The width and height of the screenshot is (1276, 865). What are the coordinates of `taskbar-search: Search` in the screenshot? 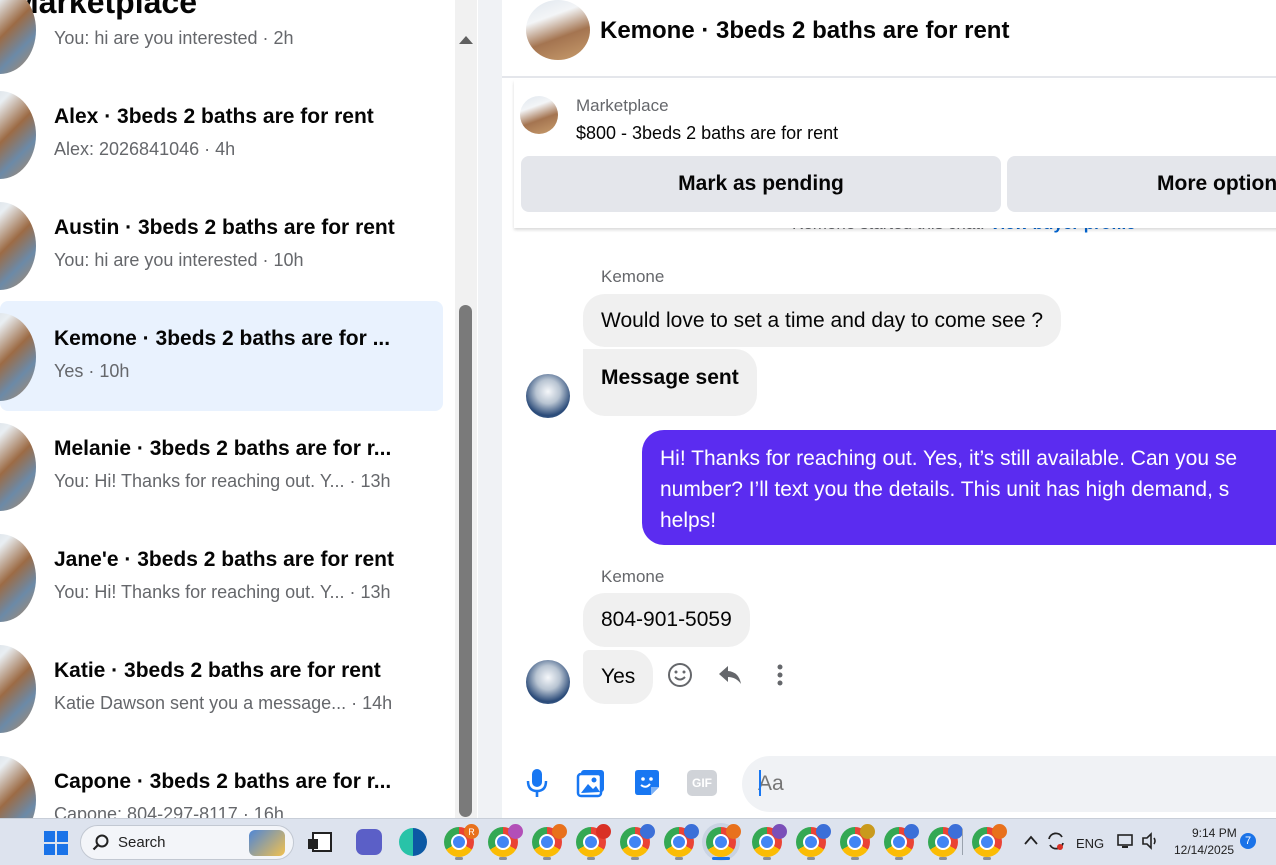 It's located at (187, 842).